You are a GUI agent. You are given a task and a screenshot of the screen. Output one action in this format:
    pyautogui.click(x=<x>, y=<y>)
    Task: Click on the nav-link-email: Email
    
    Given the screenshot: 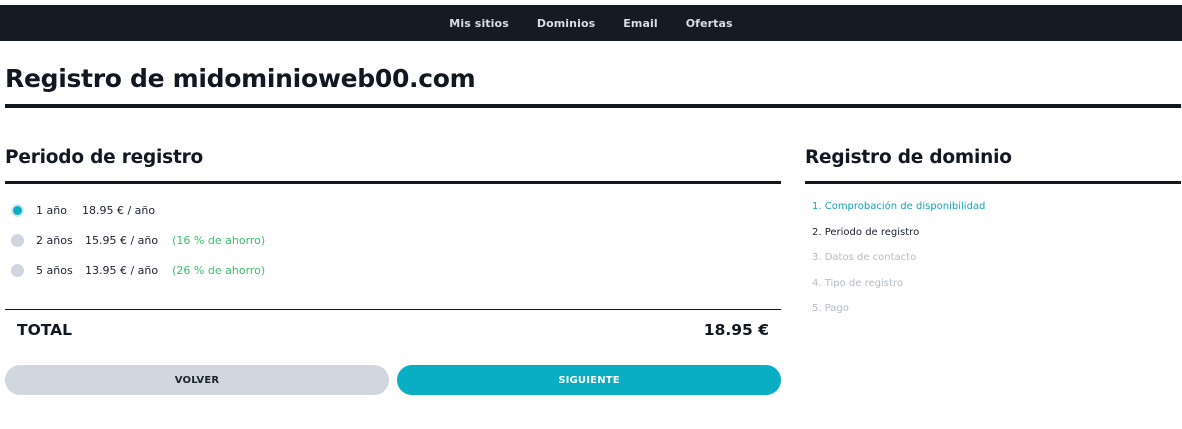 What is the action you would take?
    pyautogui.click(x=640, y=23)
    